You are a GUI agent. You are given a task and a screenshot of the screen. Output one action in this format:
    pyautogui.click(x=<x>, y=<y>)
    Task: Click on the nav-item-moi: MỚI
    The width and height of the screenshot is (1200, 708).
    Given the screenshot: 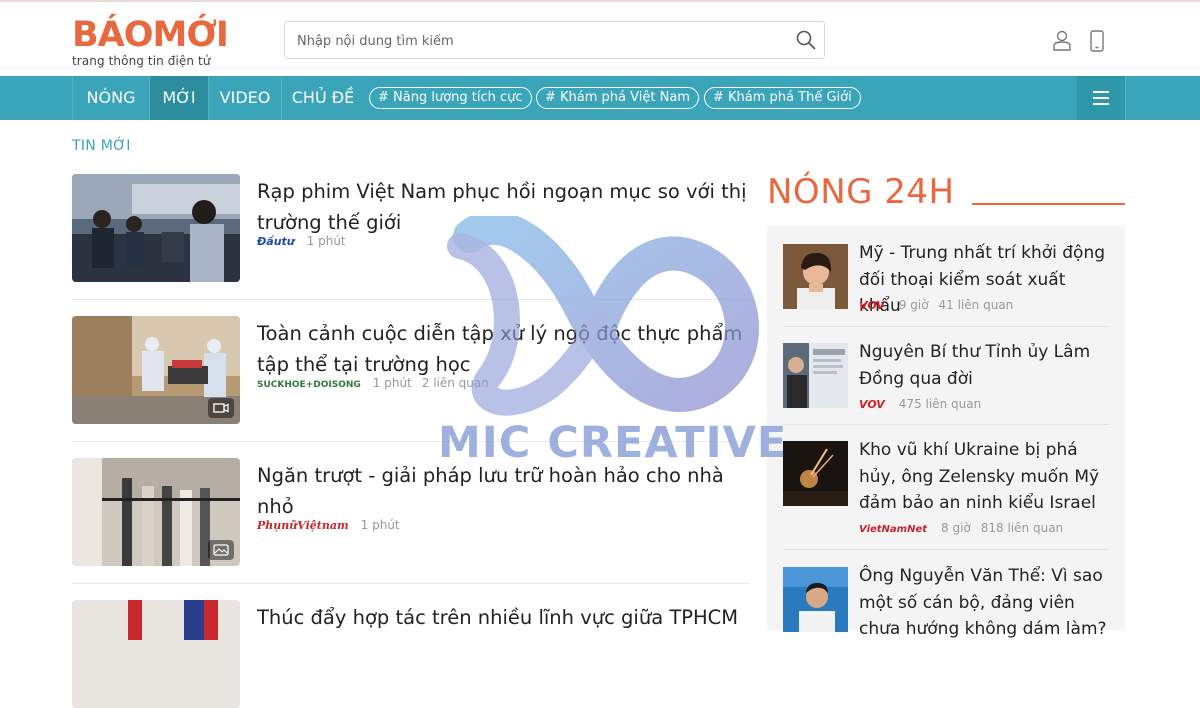 What is the action you would take?
    pyautogui.click(x=179, y=98)
    